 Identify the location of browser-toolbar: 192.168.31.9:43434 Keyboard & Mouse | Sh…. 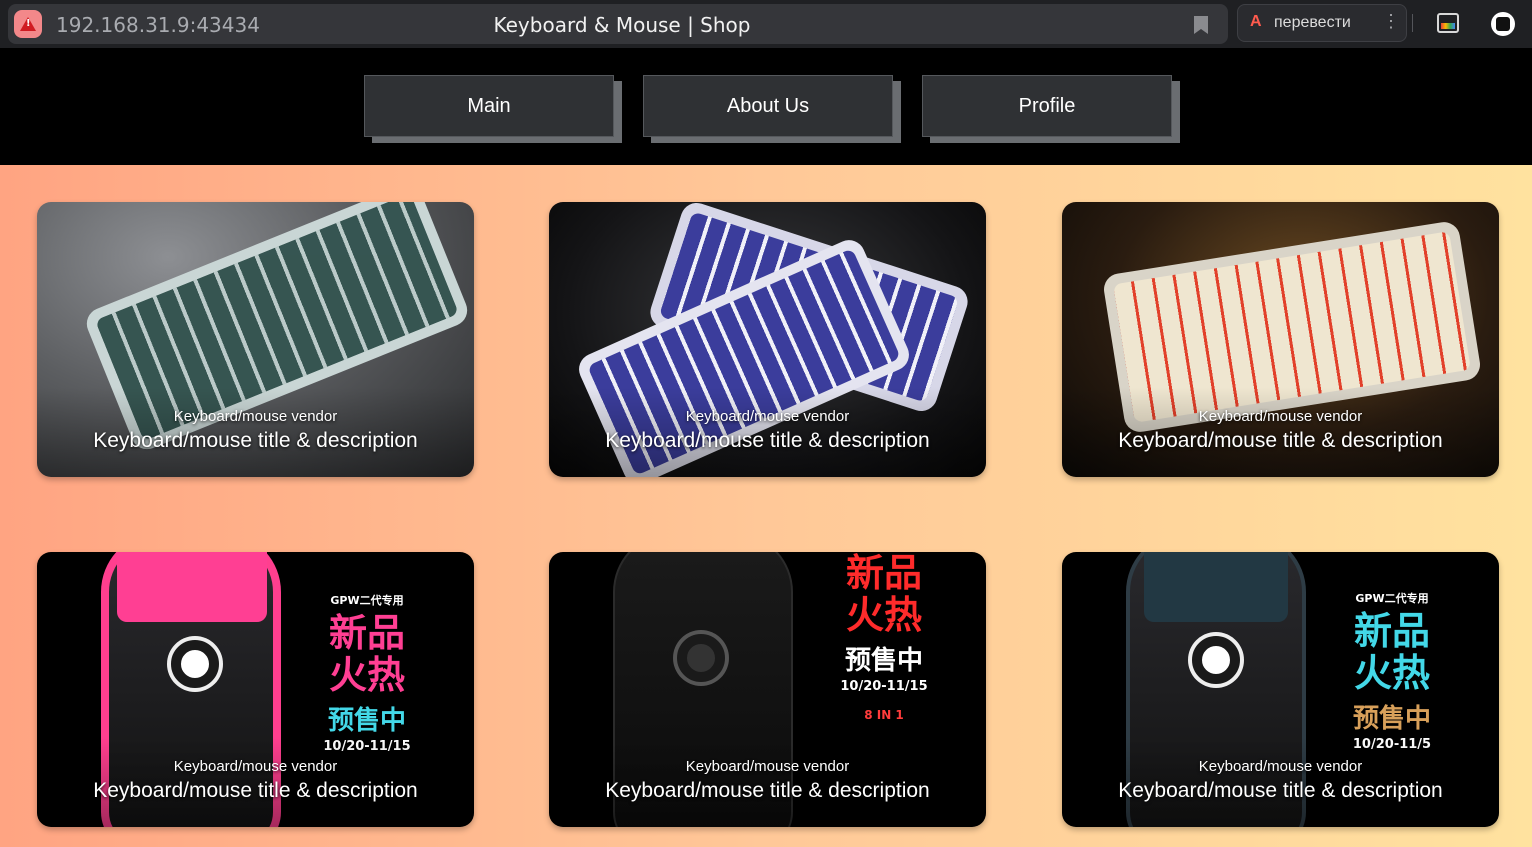
(766, 24).